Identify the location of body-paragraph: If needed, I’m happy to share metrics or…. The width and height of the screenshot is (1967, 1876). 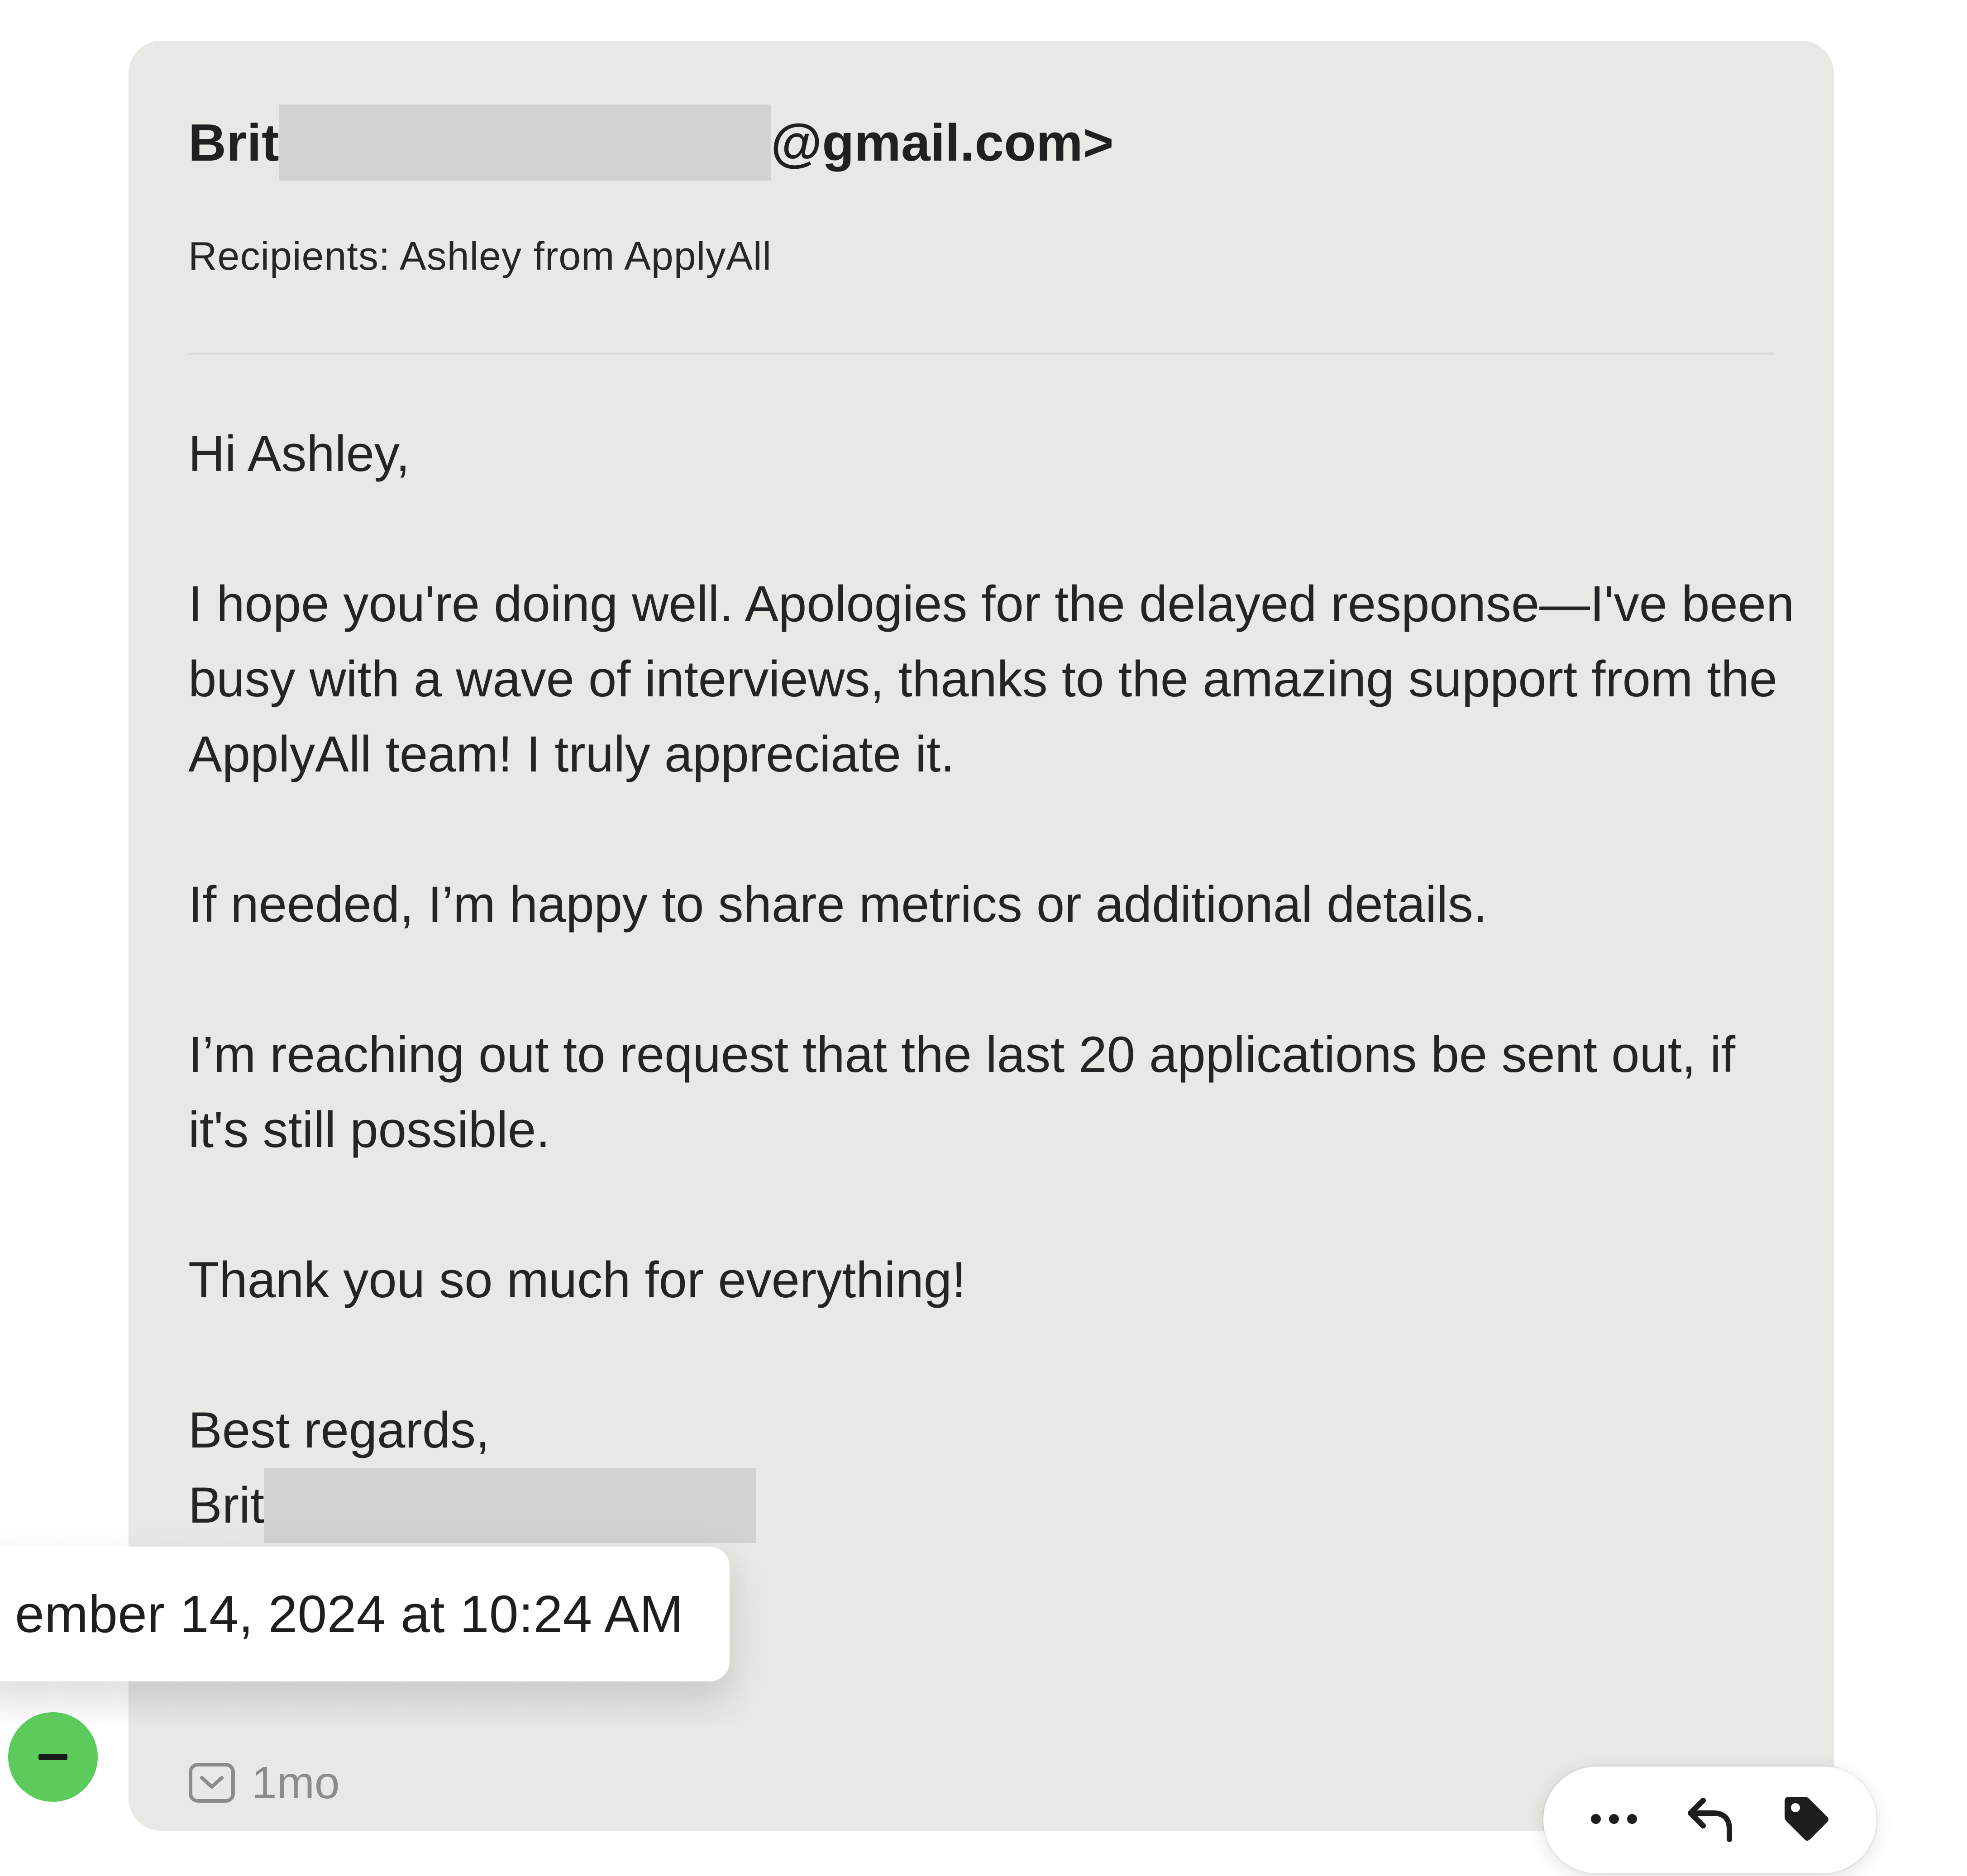
(837, 904).